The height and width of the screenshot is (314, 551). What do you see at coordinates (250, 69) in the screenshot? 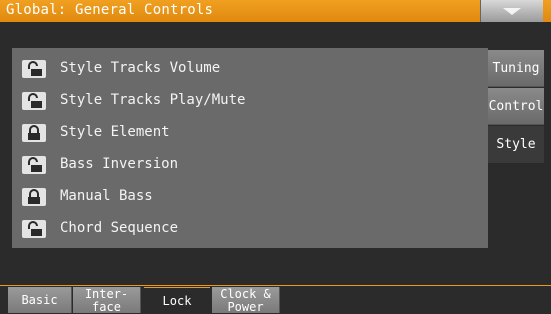
I see `lock-row-style-tracks-volume: Style Tracks Volume` at bounding box center [250, 69].